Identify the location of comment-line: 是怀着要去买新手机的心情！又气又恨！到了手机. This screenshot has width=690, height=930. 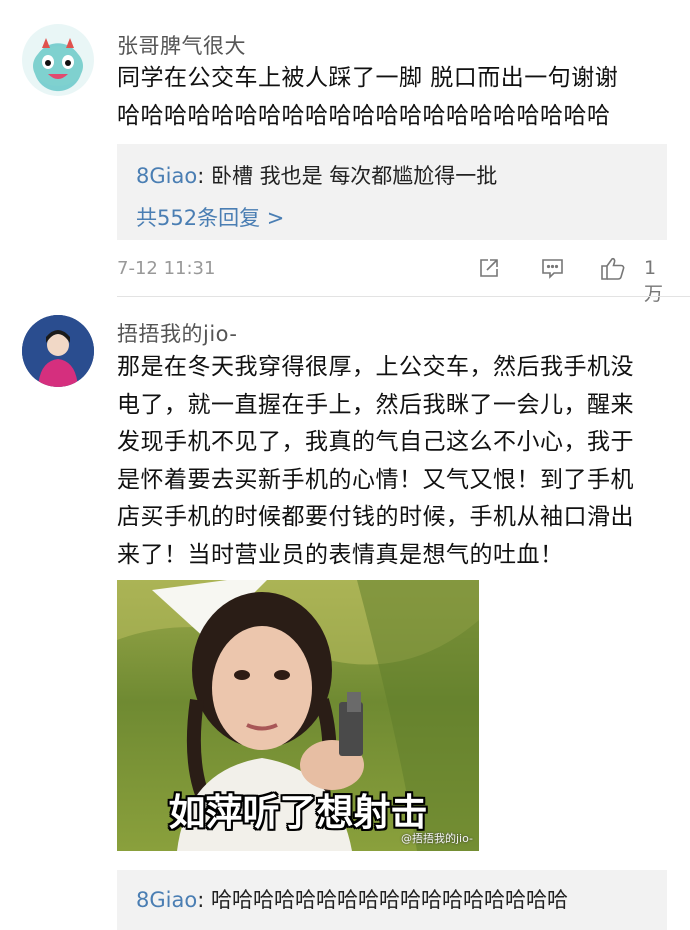
(375, 479).